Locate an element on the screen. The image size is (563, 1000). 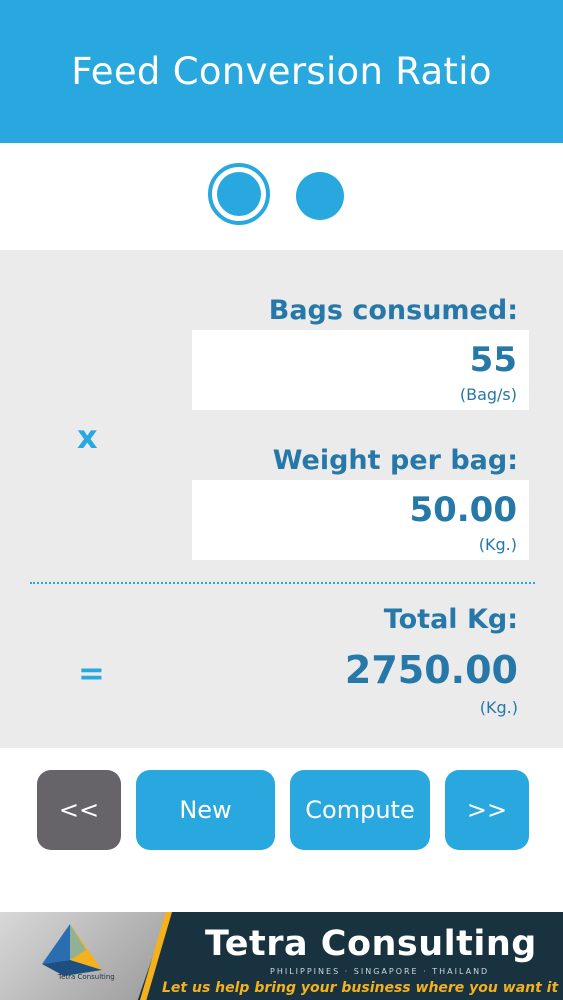
next-button: >> is located at coordinates (487, 810).